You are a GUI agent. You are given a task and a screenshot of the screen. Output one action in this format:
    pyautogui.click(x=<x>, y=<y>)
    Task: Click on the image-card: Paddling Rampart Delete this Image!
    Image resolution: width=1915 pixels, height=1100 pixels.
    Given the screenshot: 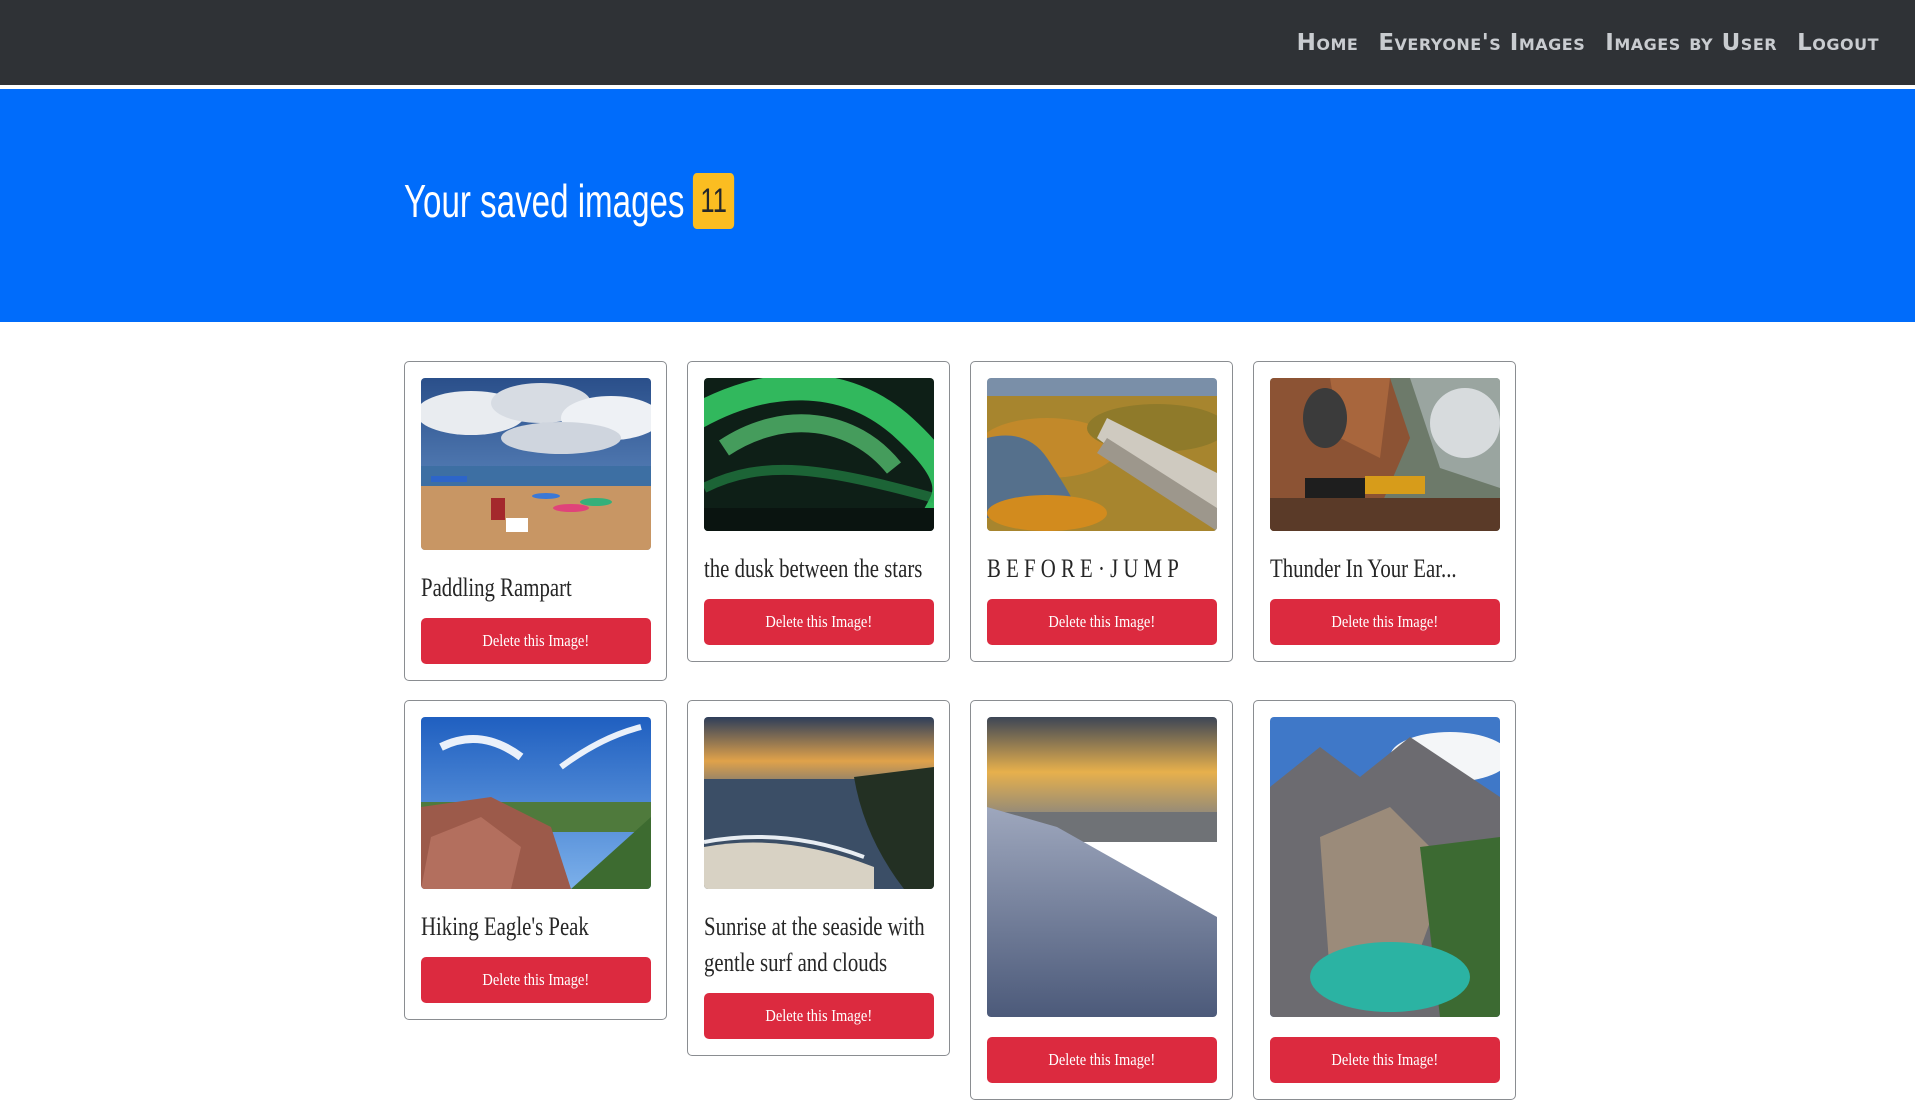 What is the action you would take?
    pyautogui.click(x=535, y=521)
    